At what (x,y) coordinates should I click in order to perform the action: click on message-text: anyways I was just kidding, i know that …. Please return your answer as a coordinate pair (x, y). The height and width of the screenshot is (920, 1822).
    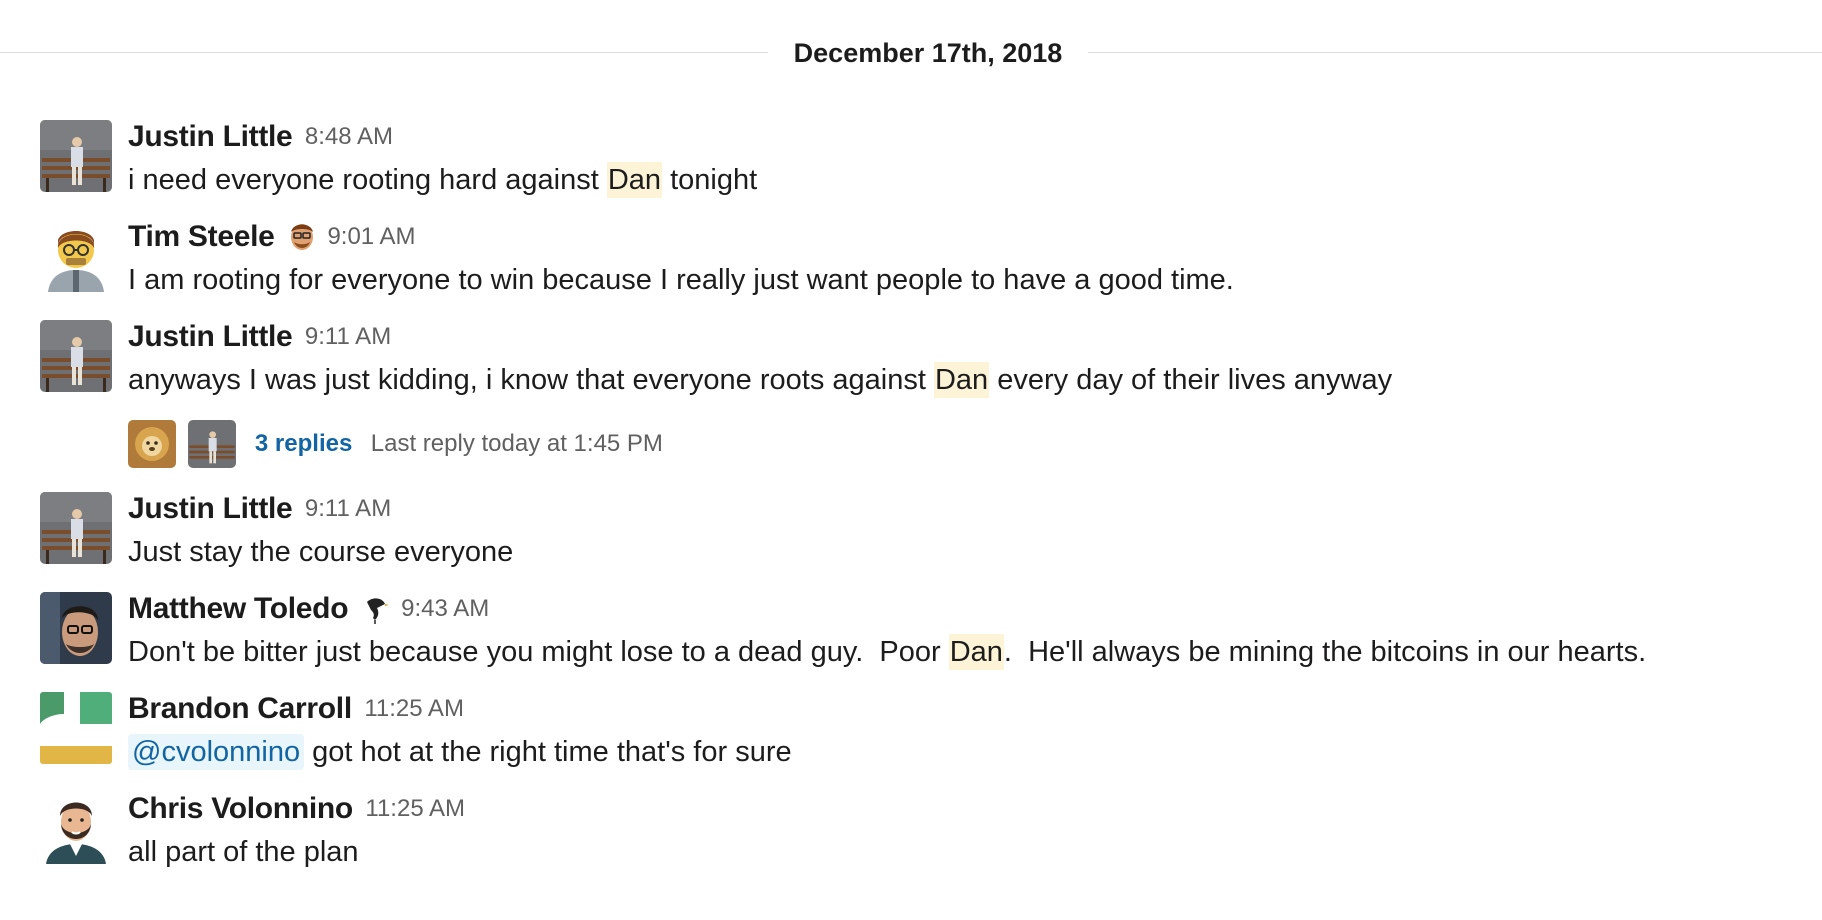
    Looking at the image, I should click on (760, 380).